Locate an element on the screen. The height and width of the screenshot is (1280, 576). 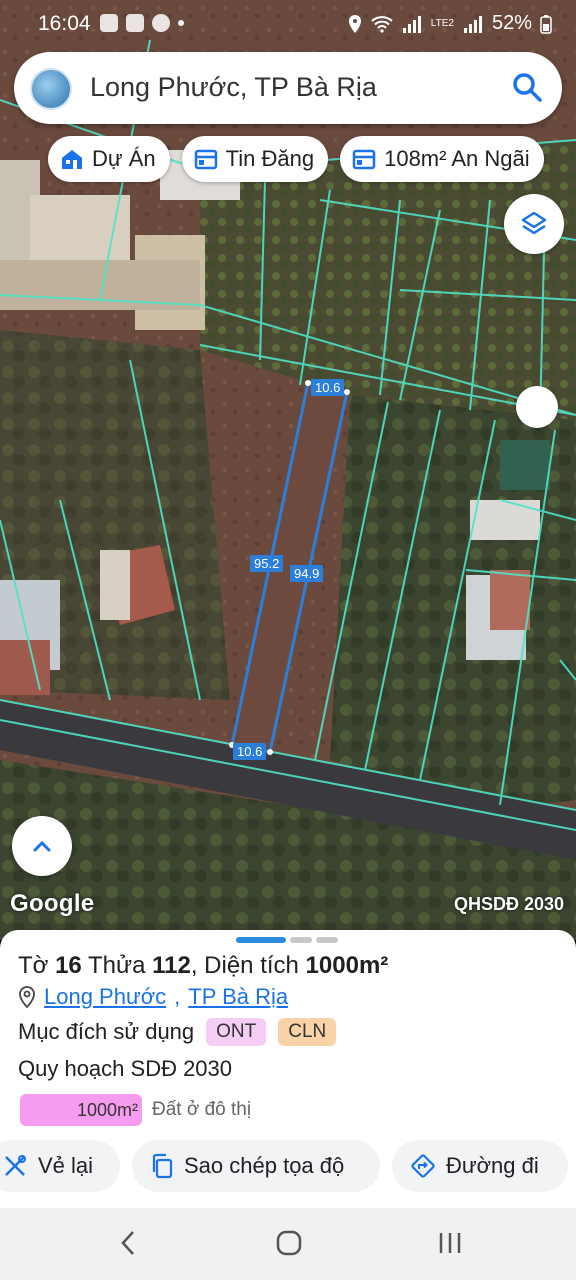
lte-label: LTE2 is located at coordinates (442, 23).